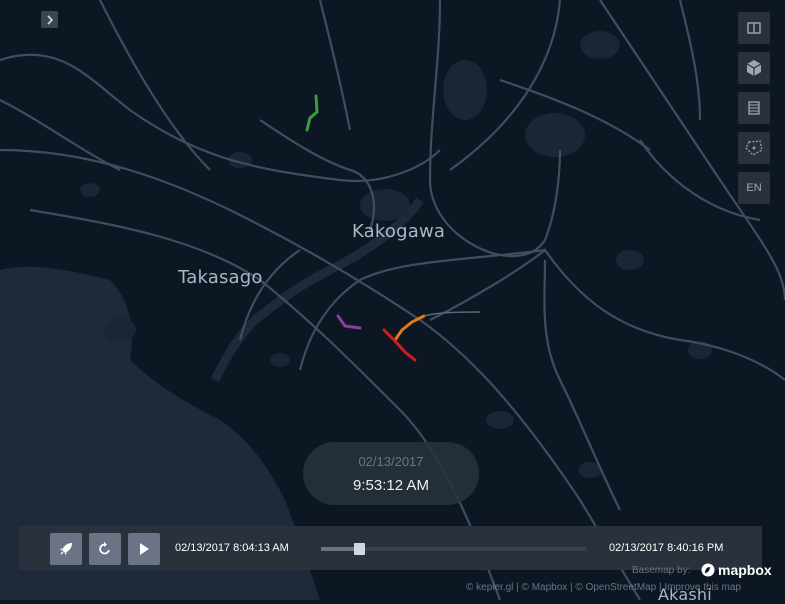 This screenshot has height=604, width=785. What do you see at coordinates (666, 548) in the screenshot?
I see `playback-end-time: 02/13/2017 8:40:16 PM` at bounding box center [666, 548].